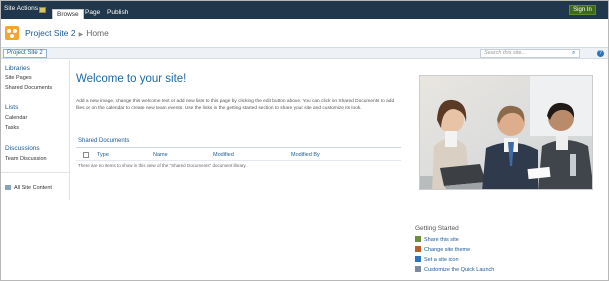 This screenshot has height=281, width=609. What do you see at coordinates (131, 79) in the screenshot?
I see `page-title: Welcome to your site!` at bounding box center [131, 79].